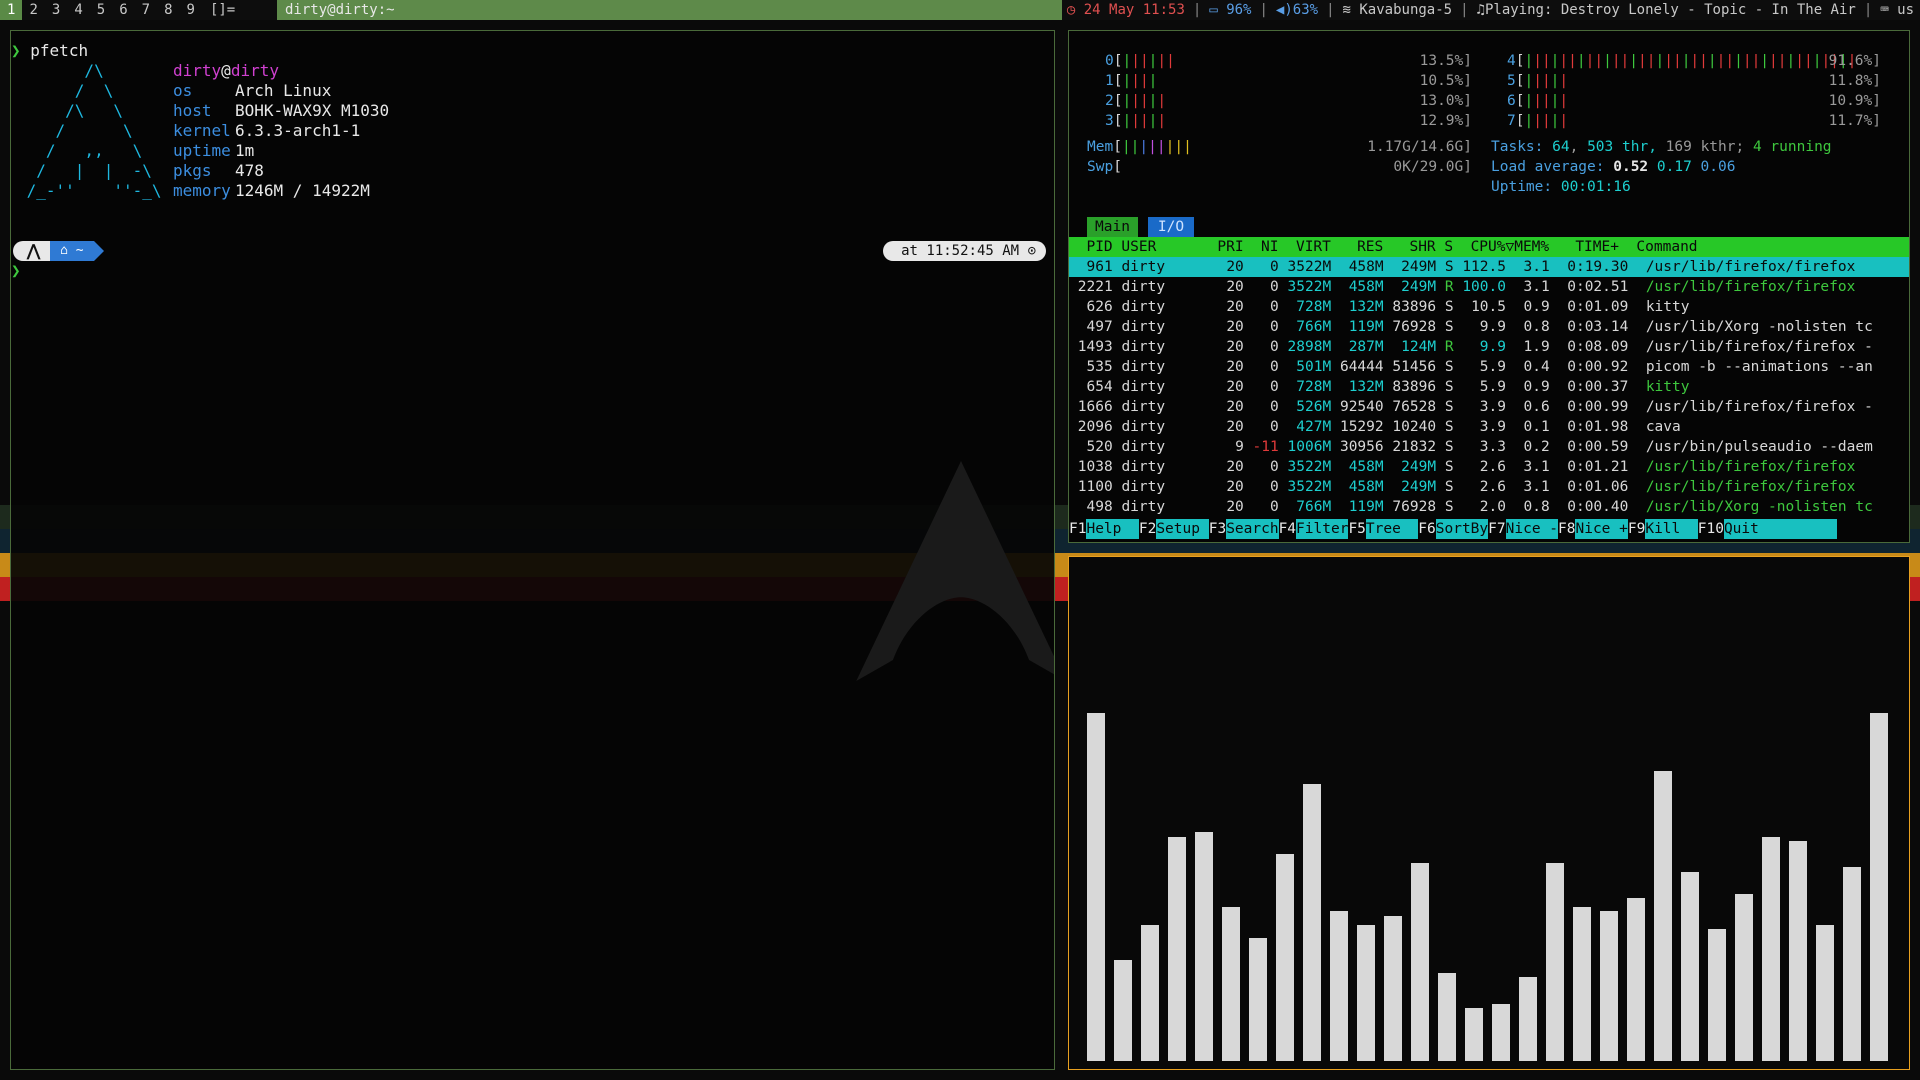 This screenshot has width=1920, height=1080. Describe the element at coordinates (1392, 529) in the screenshot. I see `fkey-label: Tree` at that location.